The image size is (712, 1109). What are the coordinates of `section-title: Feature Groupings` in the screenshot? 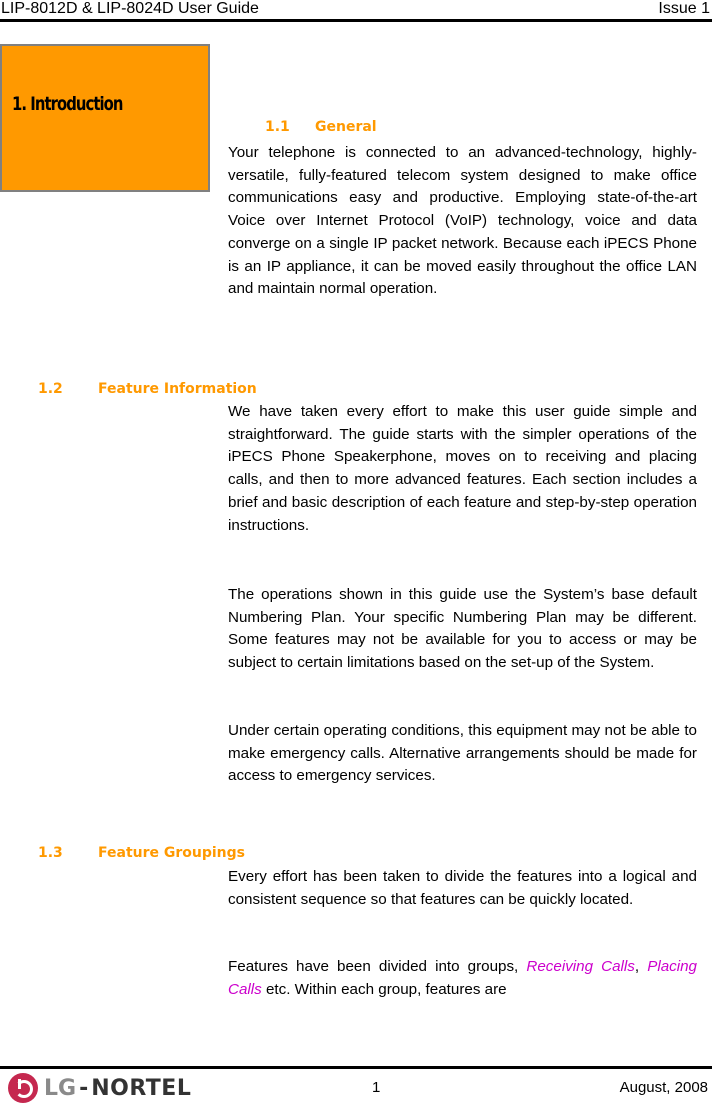 It's located at (171, 853).